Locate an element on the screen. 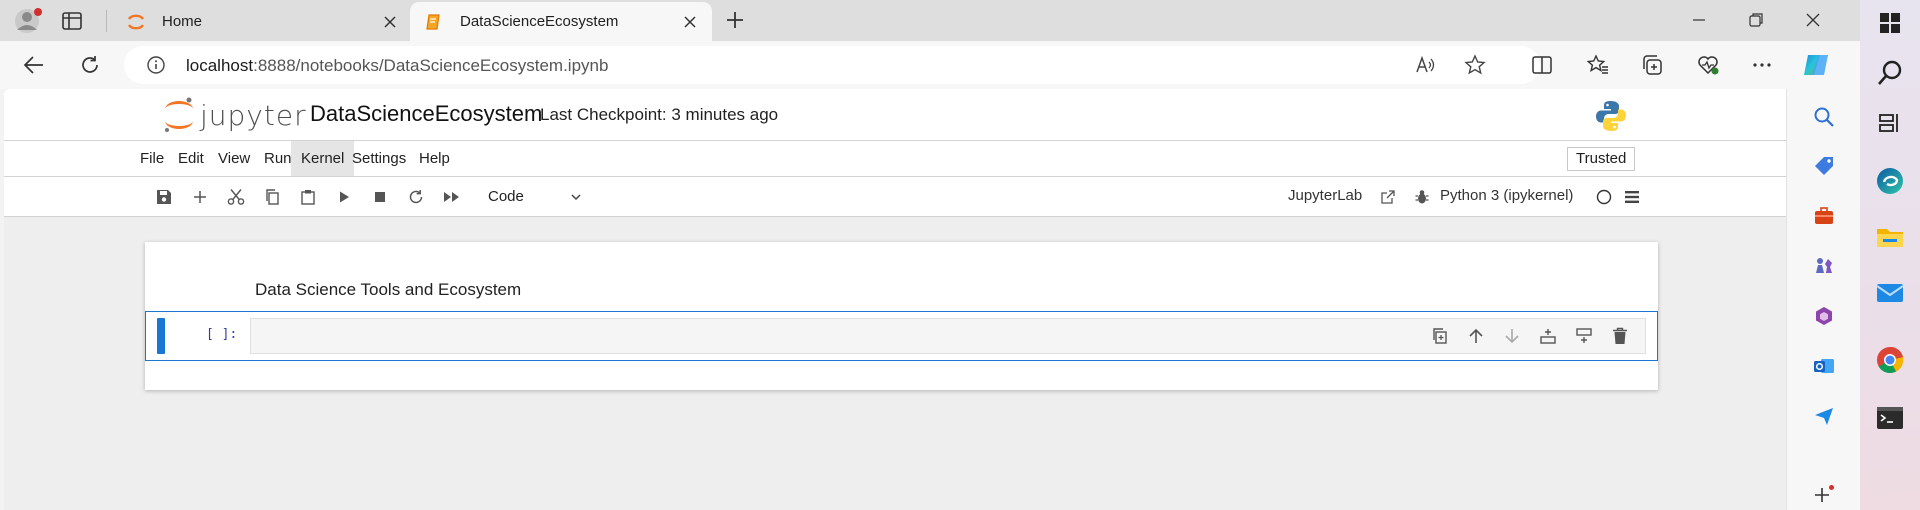 The width and height of the screenshot is (1920, 510). tab-home: Home is located at coordinates (262, 21).